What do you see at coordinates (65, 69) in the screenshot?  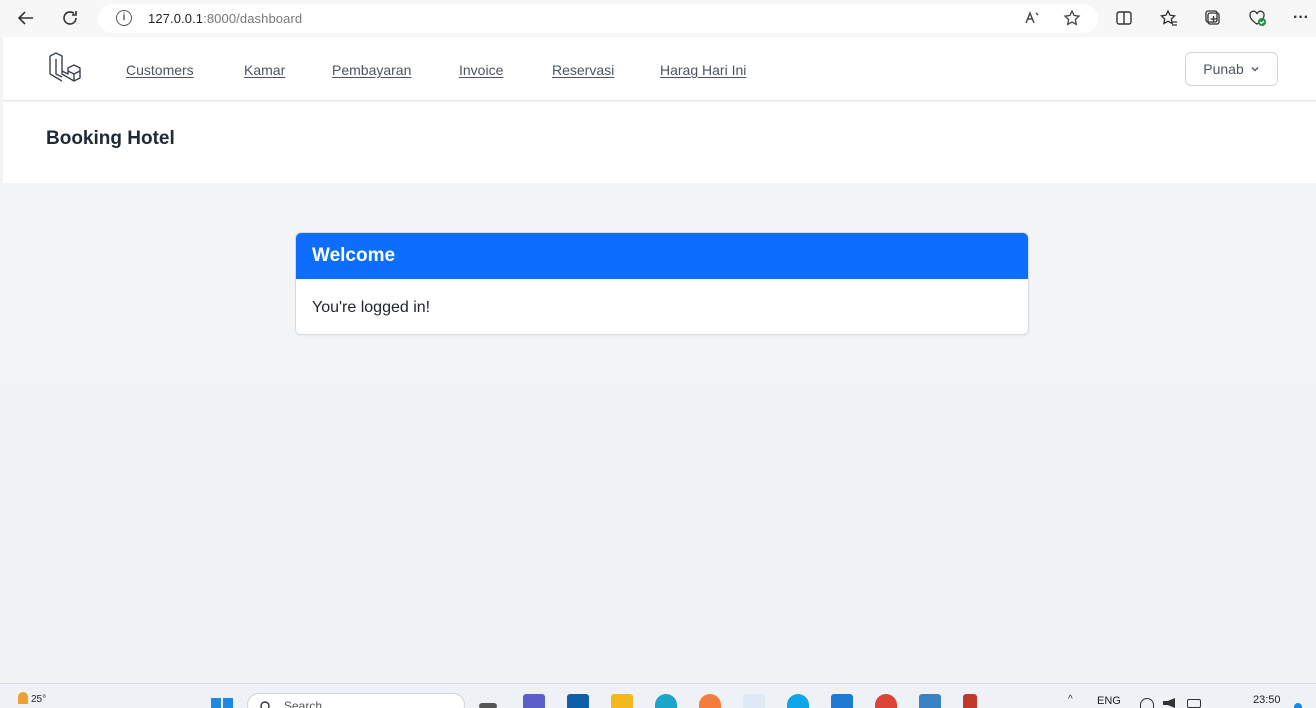 I see `laravel-logo-icon` at bounding box center [65, 69].